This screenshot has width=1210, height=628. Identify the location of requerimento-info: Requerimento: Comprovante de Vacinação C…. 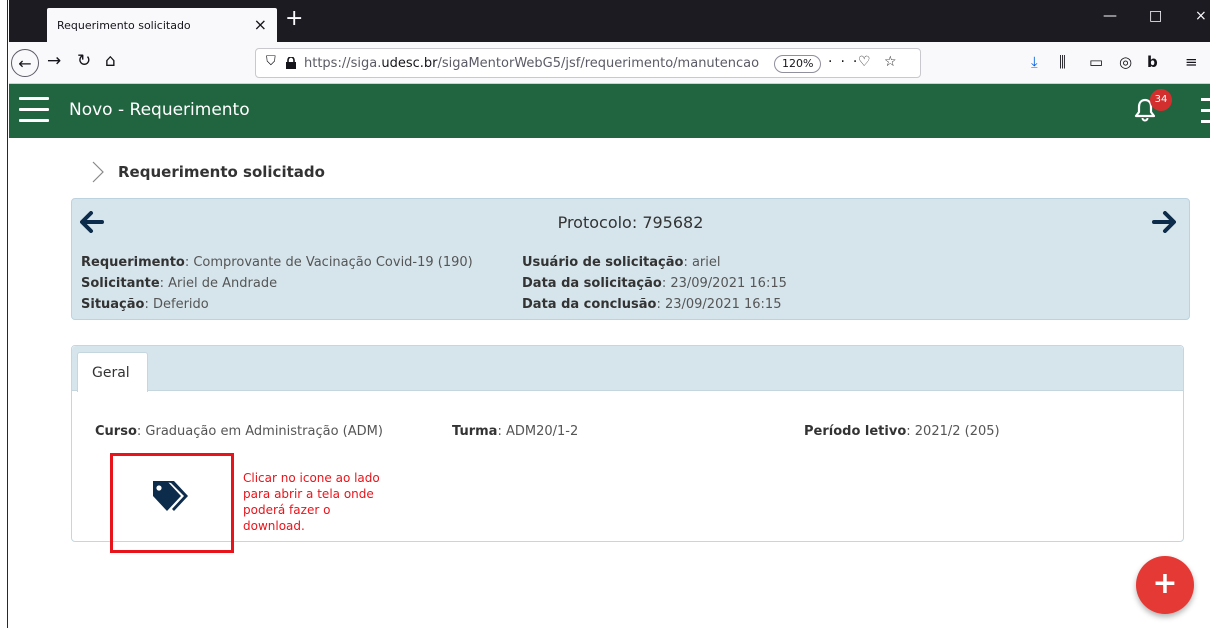
(277, 262).